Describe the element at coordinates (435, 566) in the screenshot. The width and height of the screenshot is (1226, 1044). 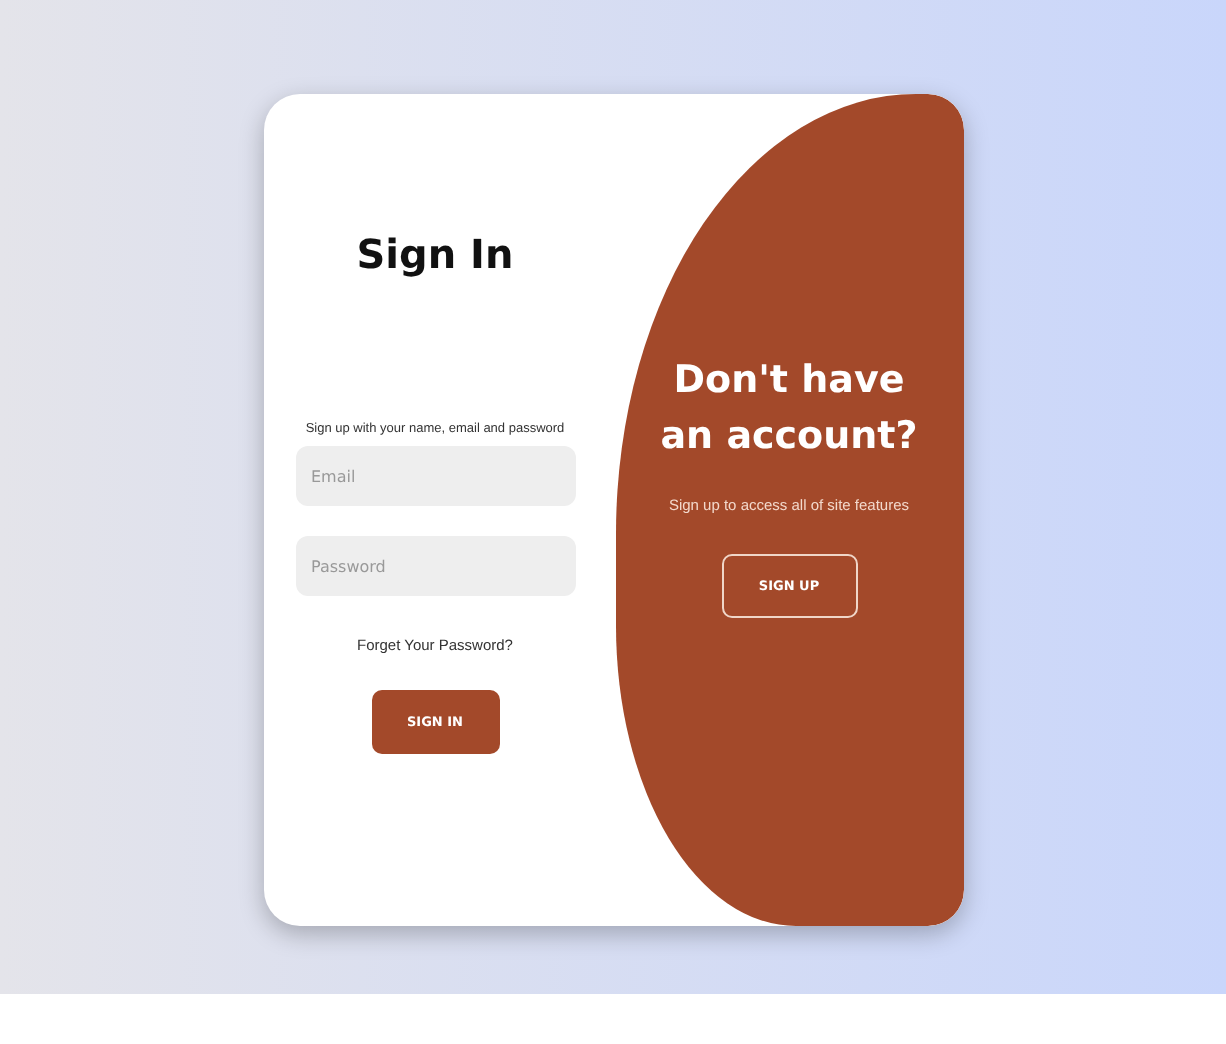
I see `password-field: Password` at that location.